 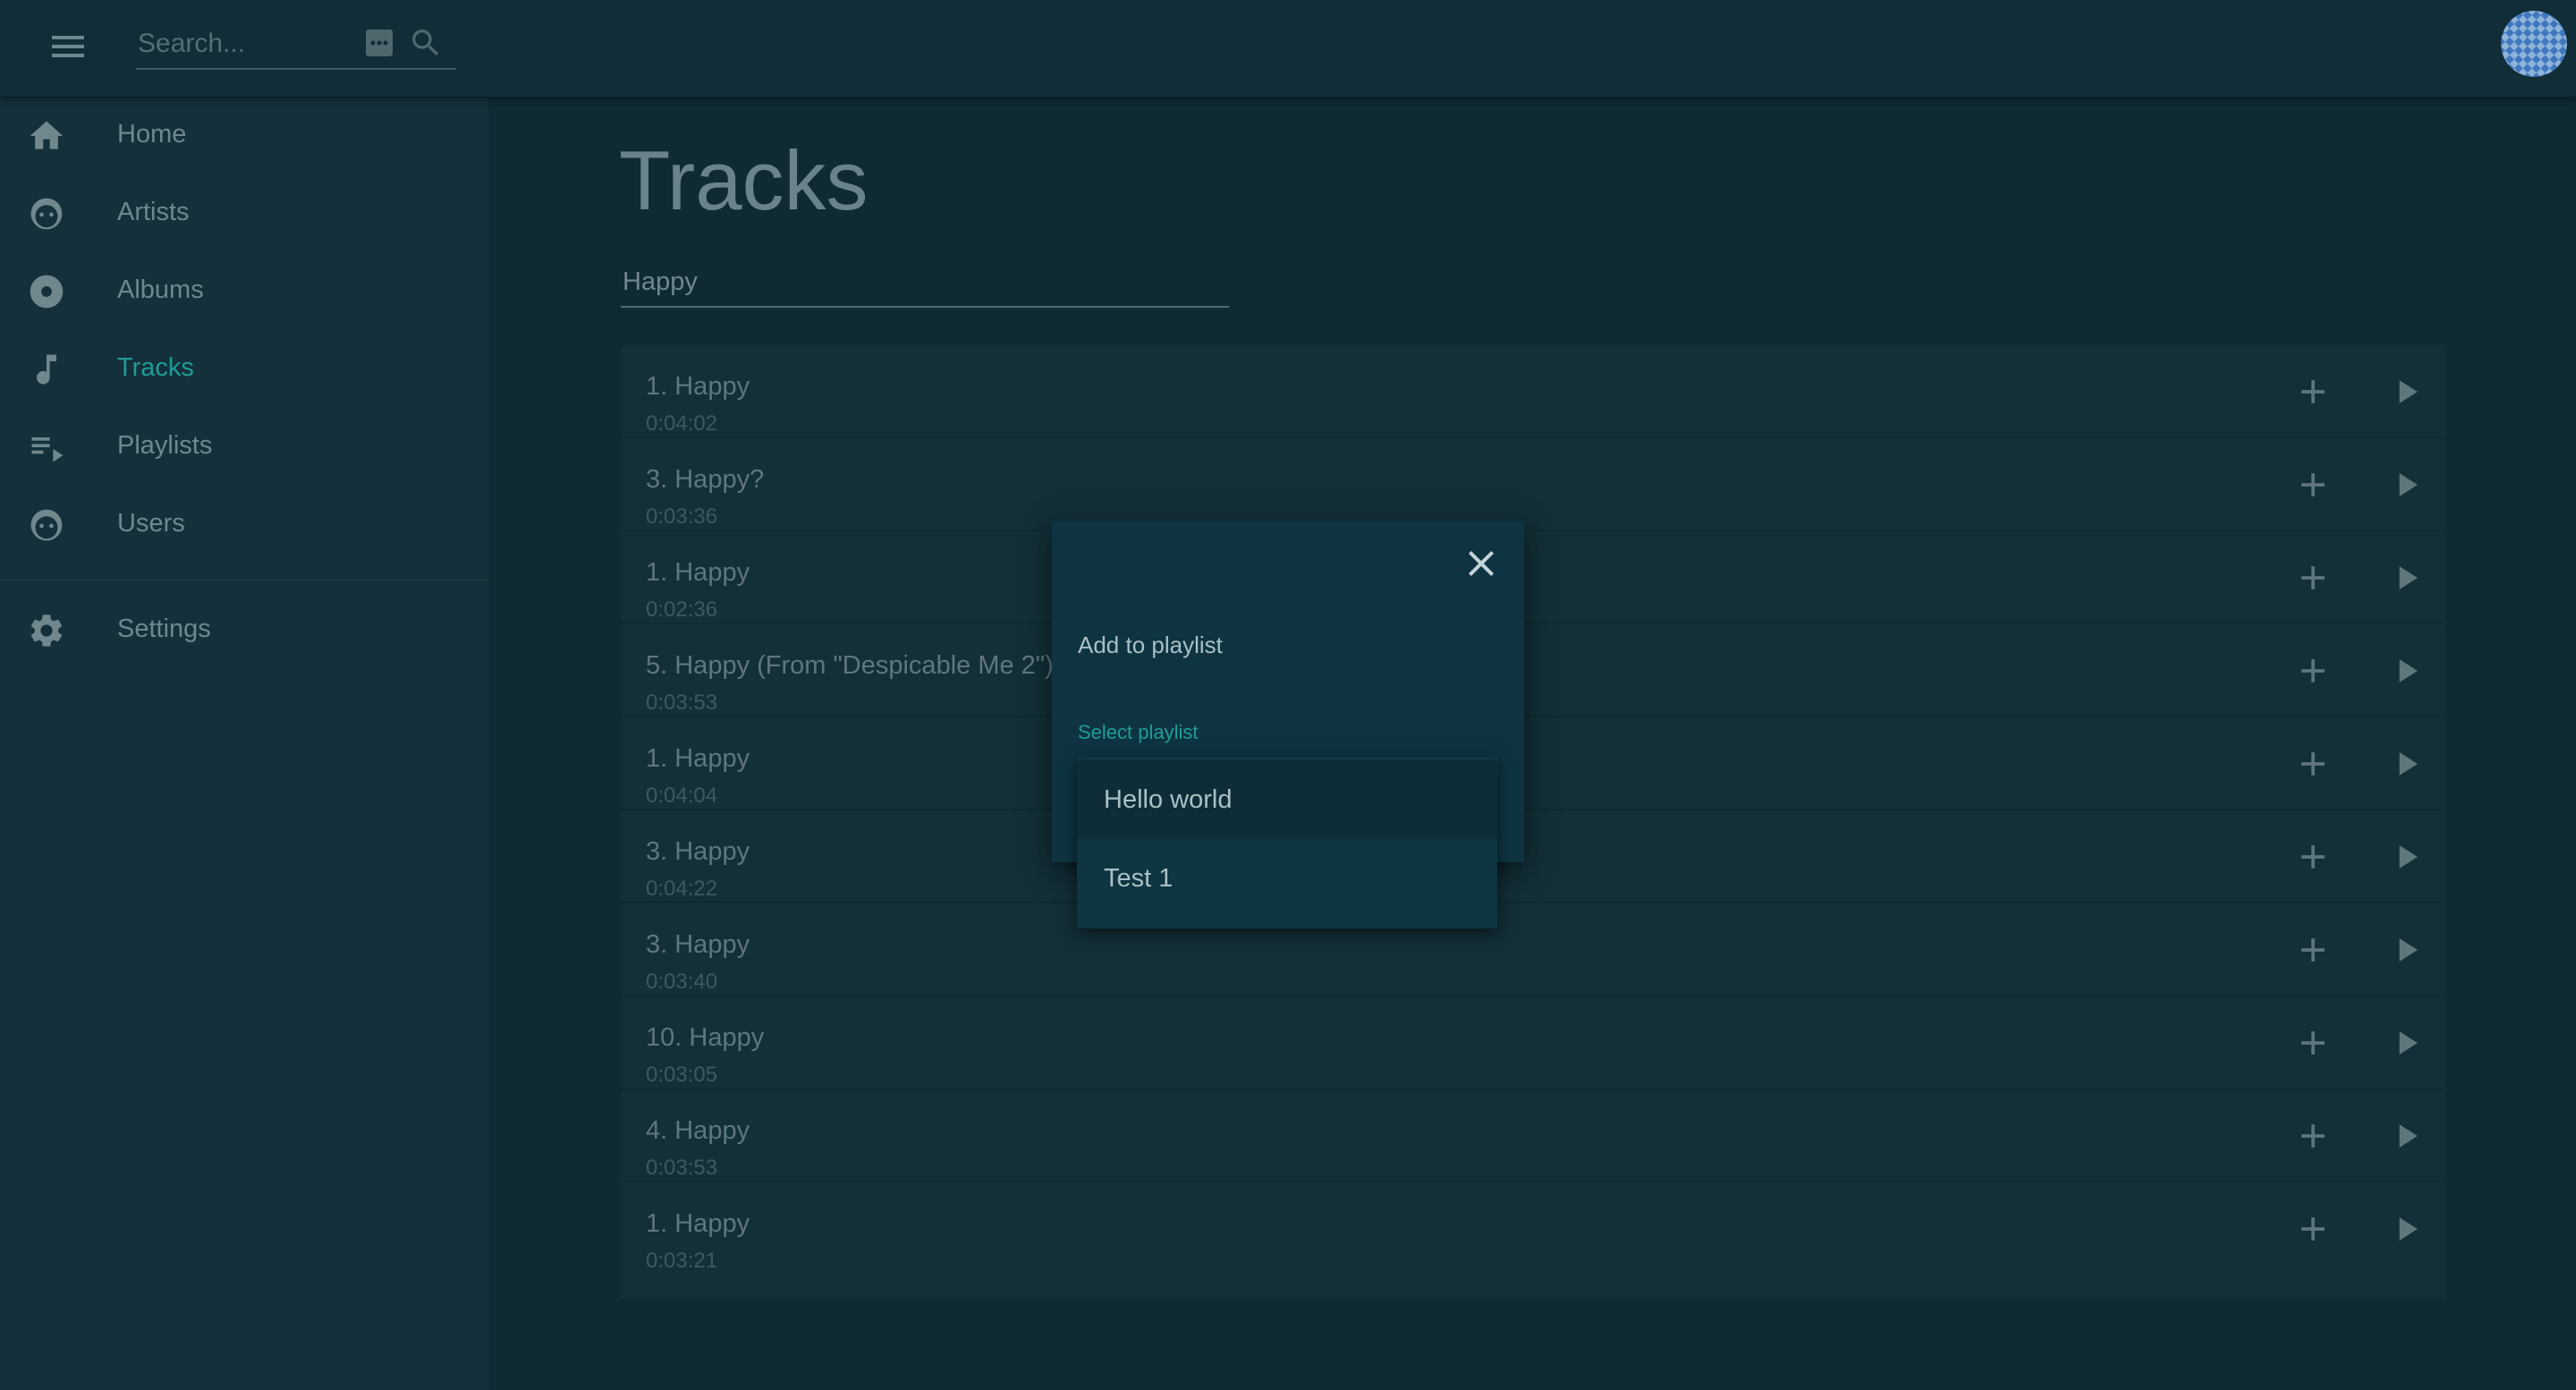 I want to click on track-row: 3. Happy? 0:03:36, so click(x=1533, y=484).